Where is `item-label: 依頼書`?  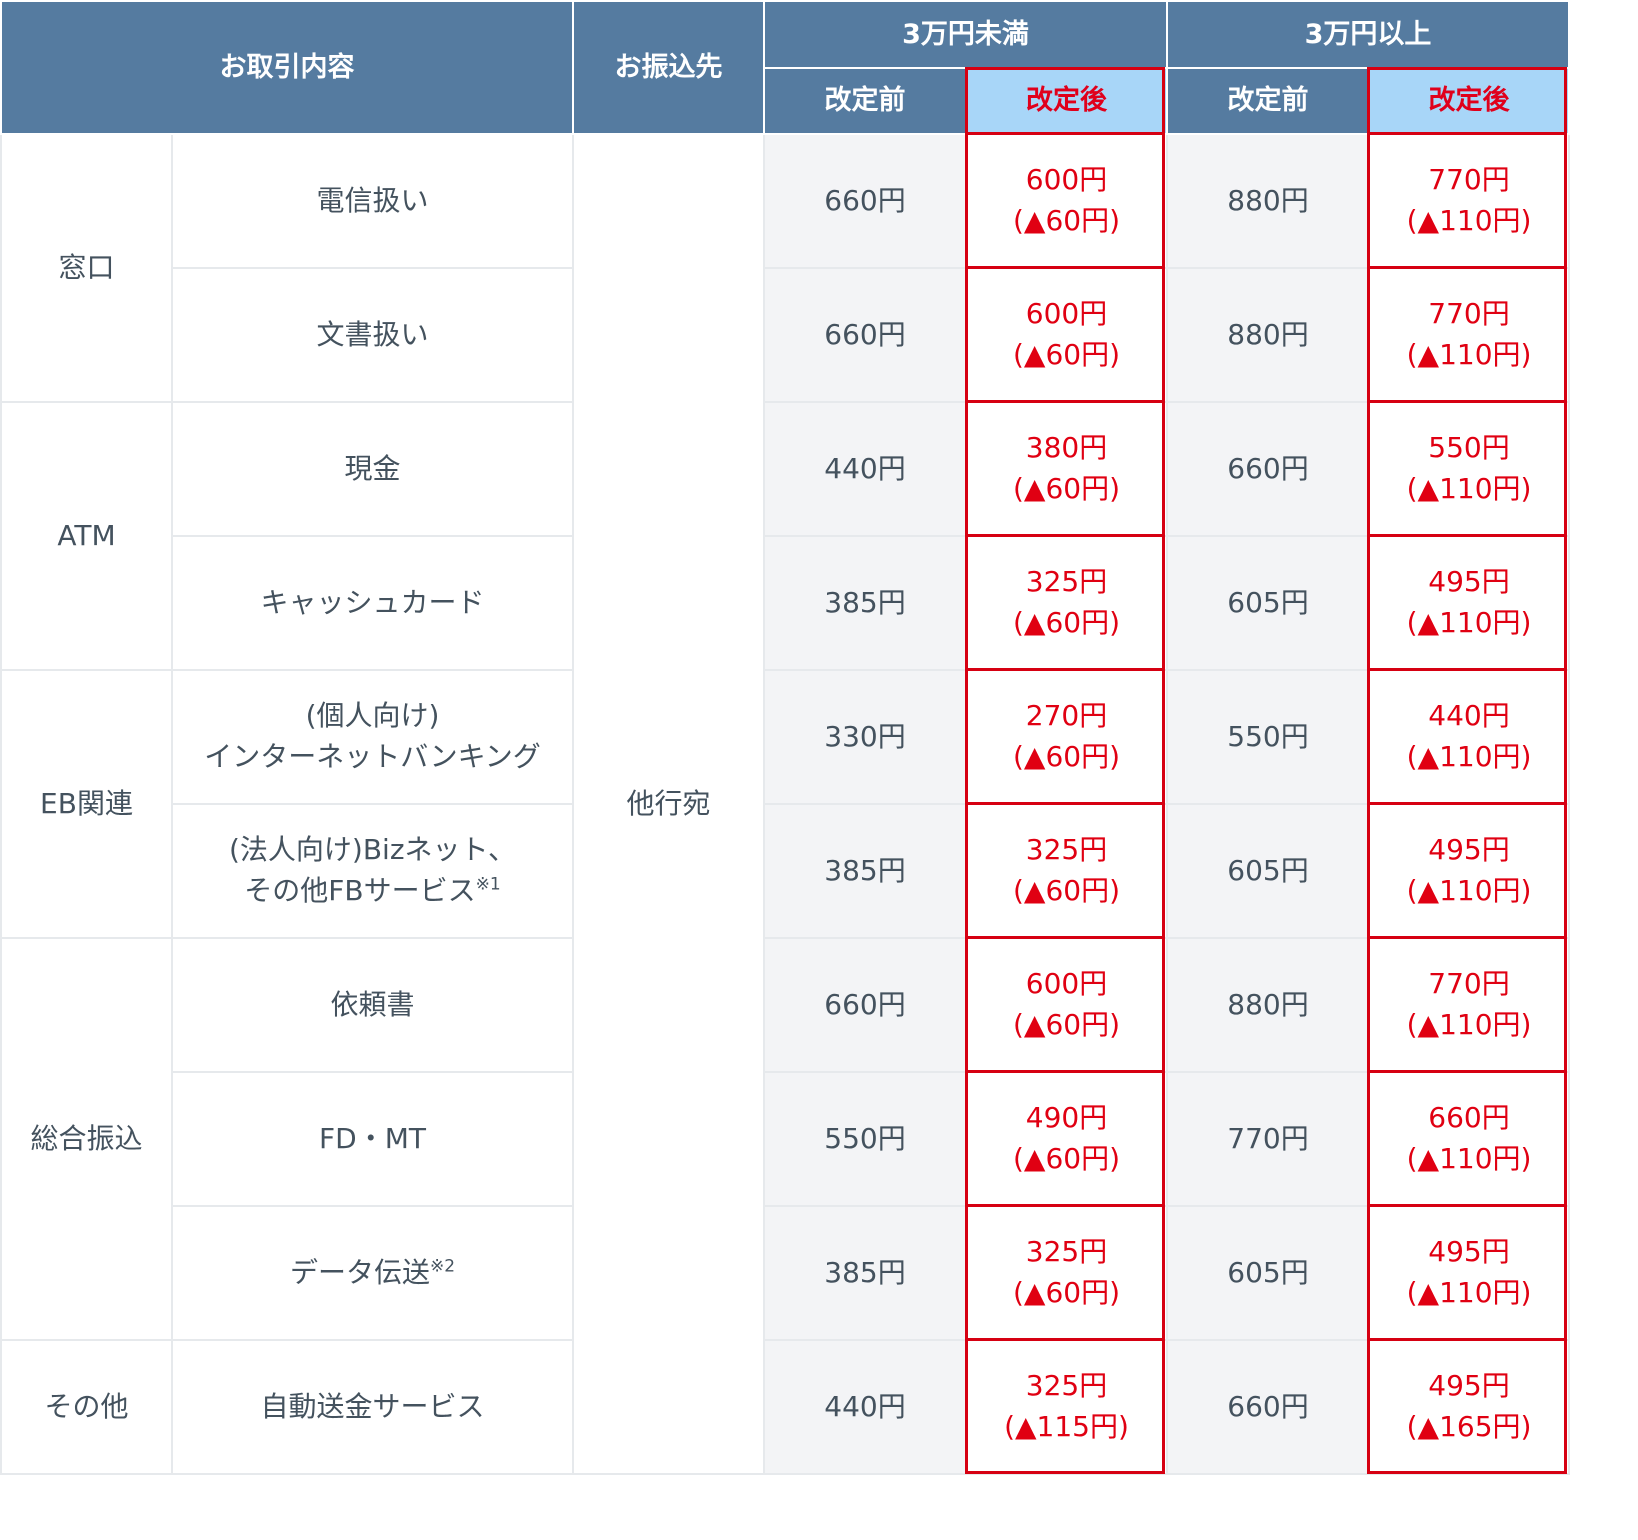
item-label: 依頼書 is located at coordinates (372, 1004).